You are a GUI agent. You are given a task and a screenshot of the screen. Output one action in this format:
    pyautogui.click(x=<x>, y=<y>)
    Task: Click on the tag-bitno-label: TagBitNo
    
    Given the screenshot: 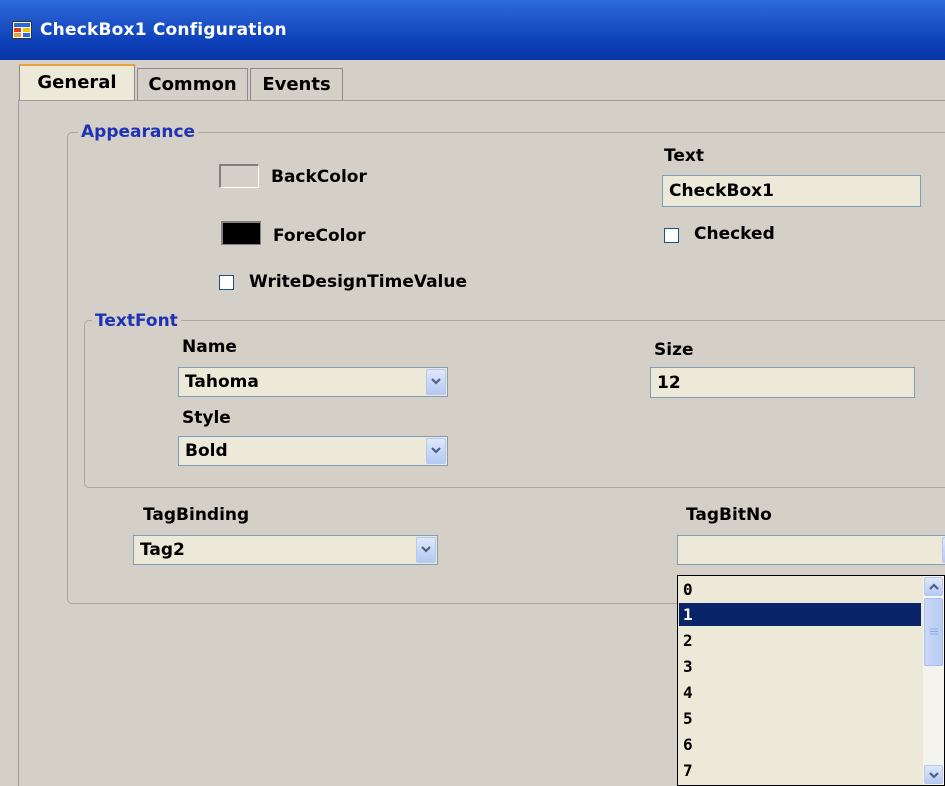 What is the action you would take?
    pyautogui.click(x=729, y=515)
    